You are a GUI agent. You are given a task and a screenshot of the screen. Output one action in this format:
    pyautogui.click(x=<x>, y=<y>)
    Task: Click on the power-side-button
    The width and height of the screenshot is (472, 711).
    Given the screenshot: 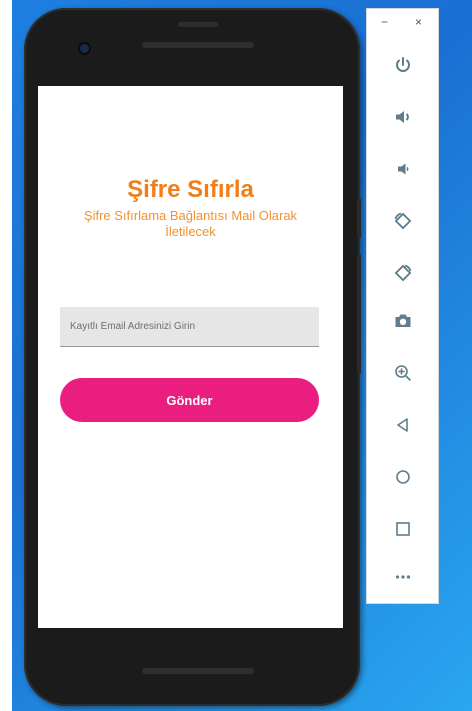 What is the action you would take?
    pyautogui.click(x=359, y=218)
    